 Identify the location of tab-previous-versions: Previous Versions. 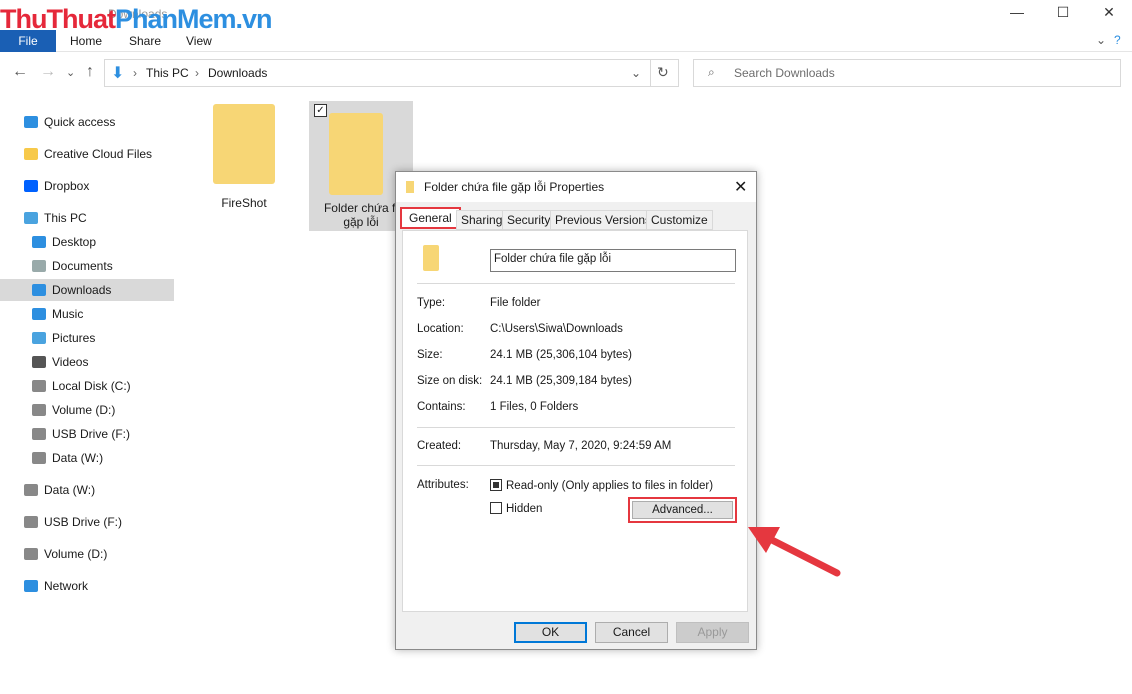
(603, 220).